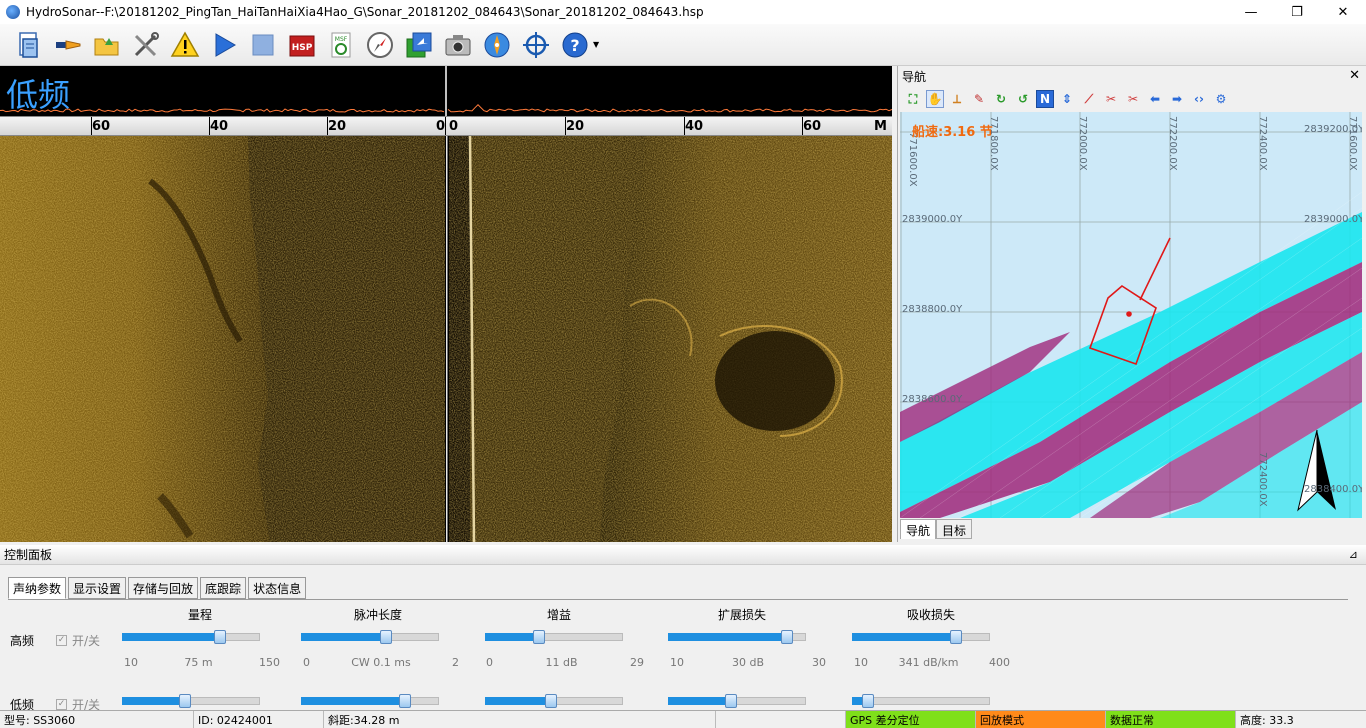  Describe the element at coordinates (1067, 99) in the screenshot. I see `vertical-arrows-icon: ⇕` at that location.